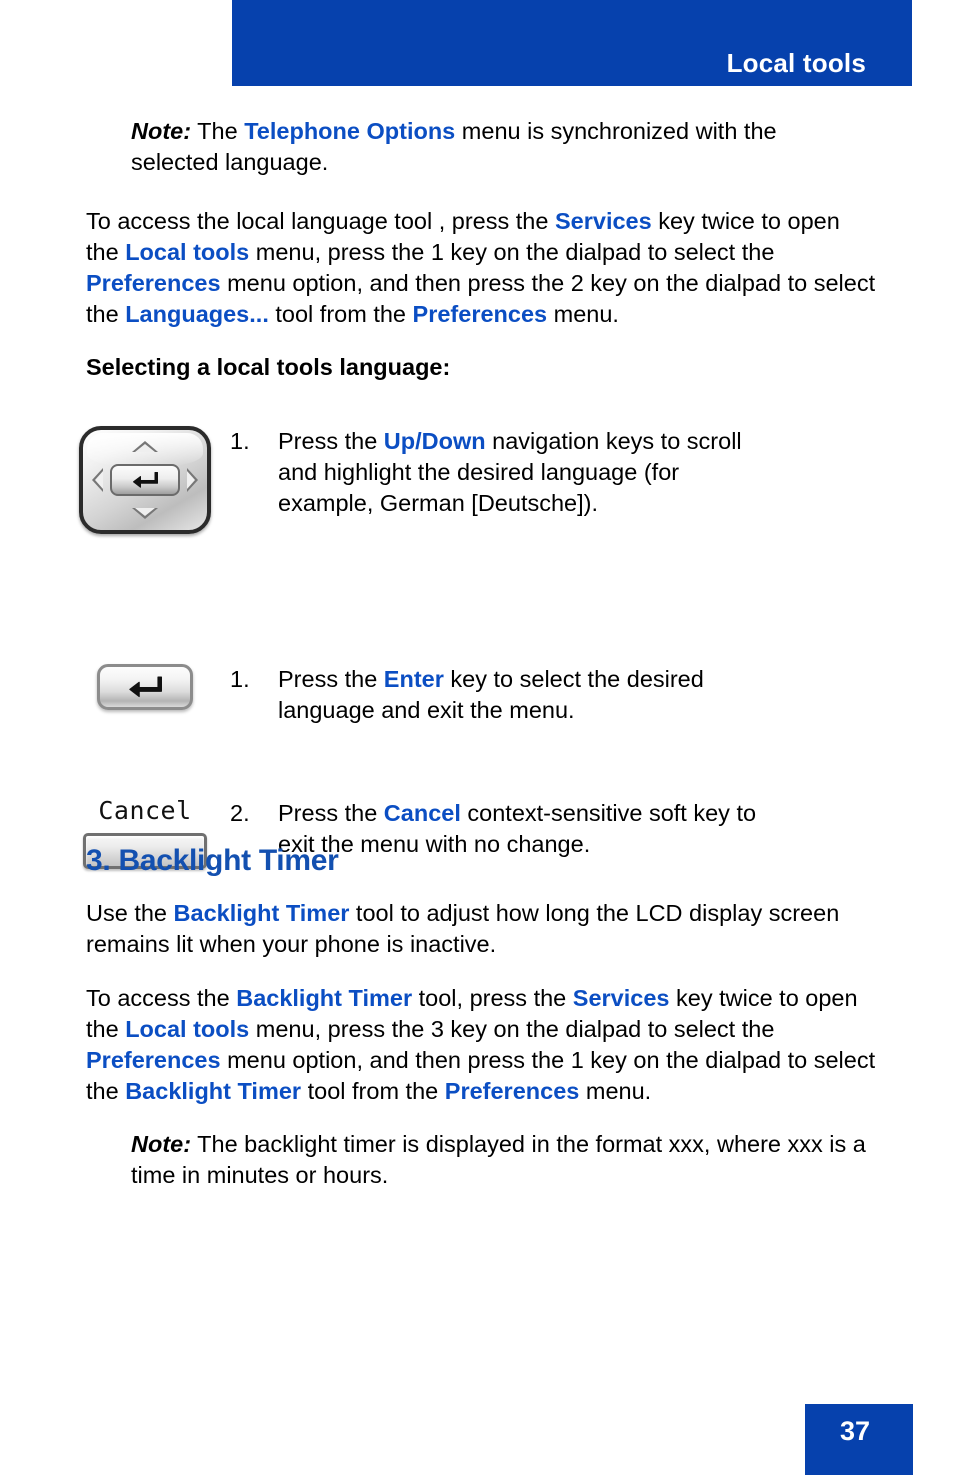 The image size is (954, 1475). What do you see at coordinates (161, 998) in the screenshot?
I see `text-segment: To access the` at bounding box center [161, 998].